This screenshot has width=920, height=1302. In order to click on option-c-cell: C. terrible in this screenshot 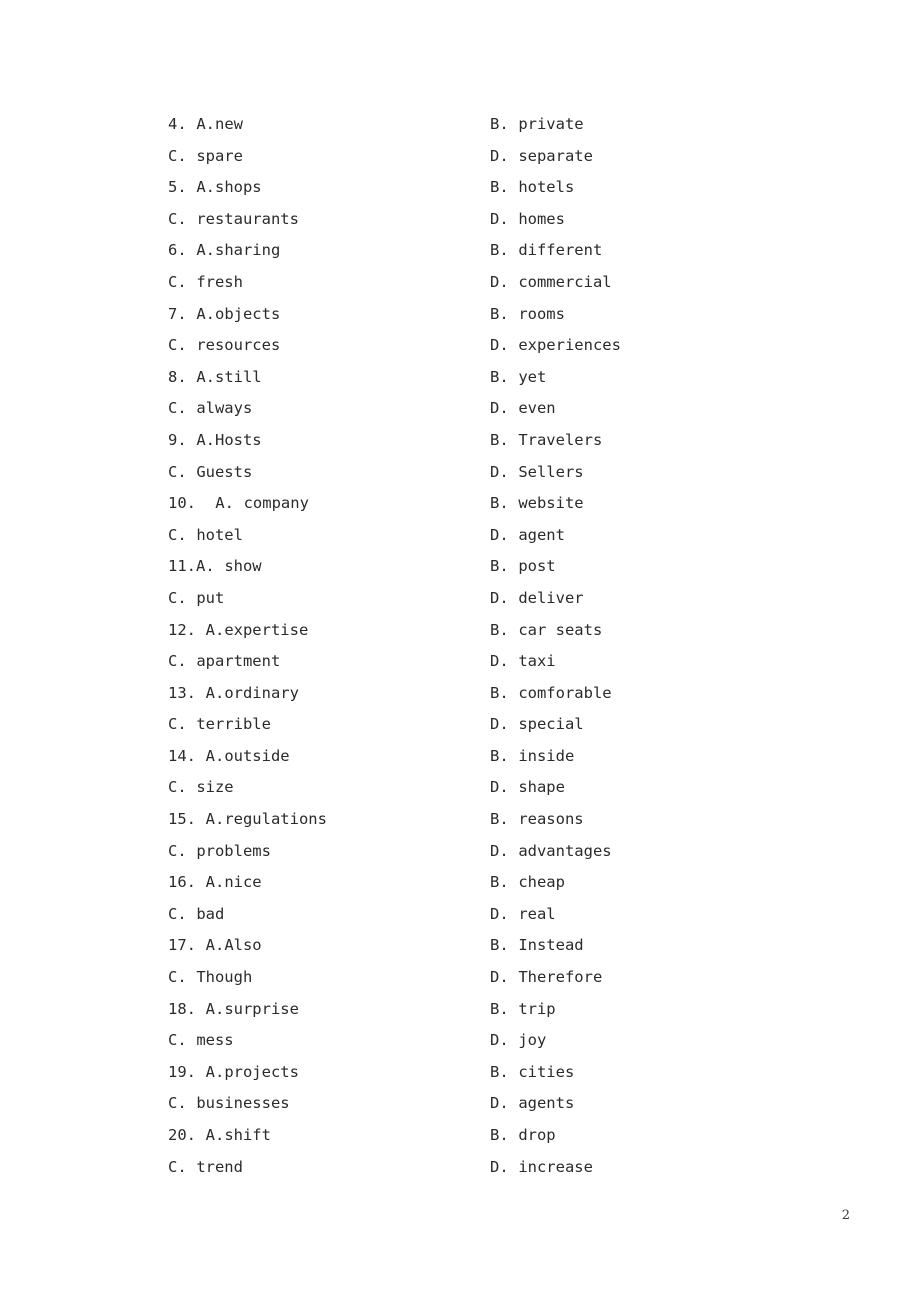, I will do `click(219, 724)`.